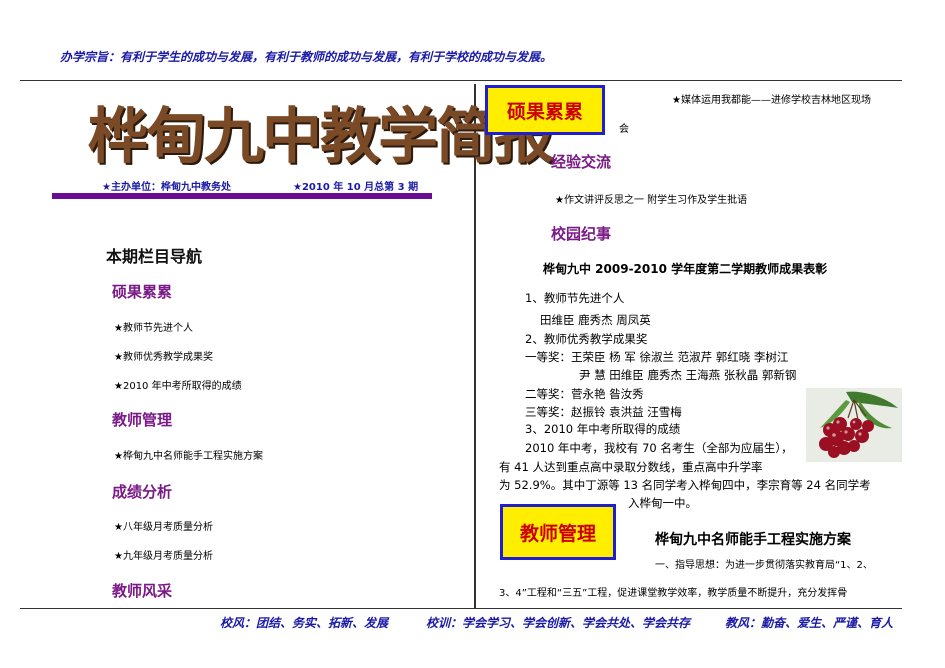 This screenshot has width=945, height=668. I want to click on section-campus: 校园纪事, so click(581, 234).